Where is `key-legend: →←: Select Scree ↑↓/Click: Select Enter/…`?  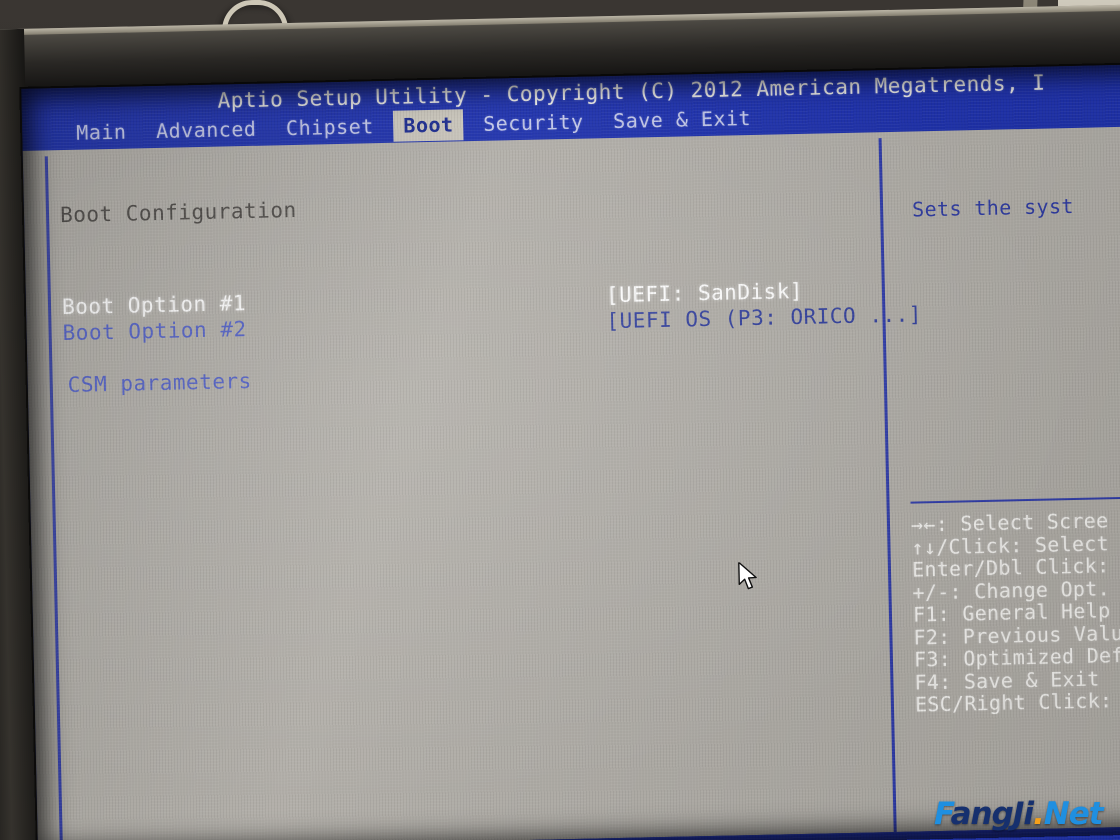
key-legend: →←: Select Scree ↑↓/Click: Select Enter/… is located at coordinates (1015, 612).